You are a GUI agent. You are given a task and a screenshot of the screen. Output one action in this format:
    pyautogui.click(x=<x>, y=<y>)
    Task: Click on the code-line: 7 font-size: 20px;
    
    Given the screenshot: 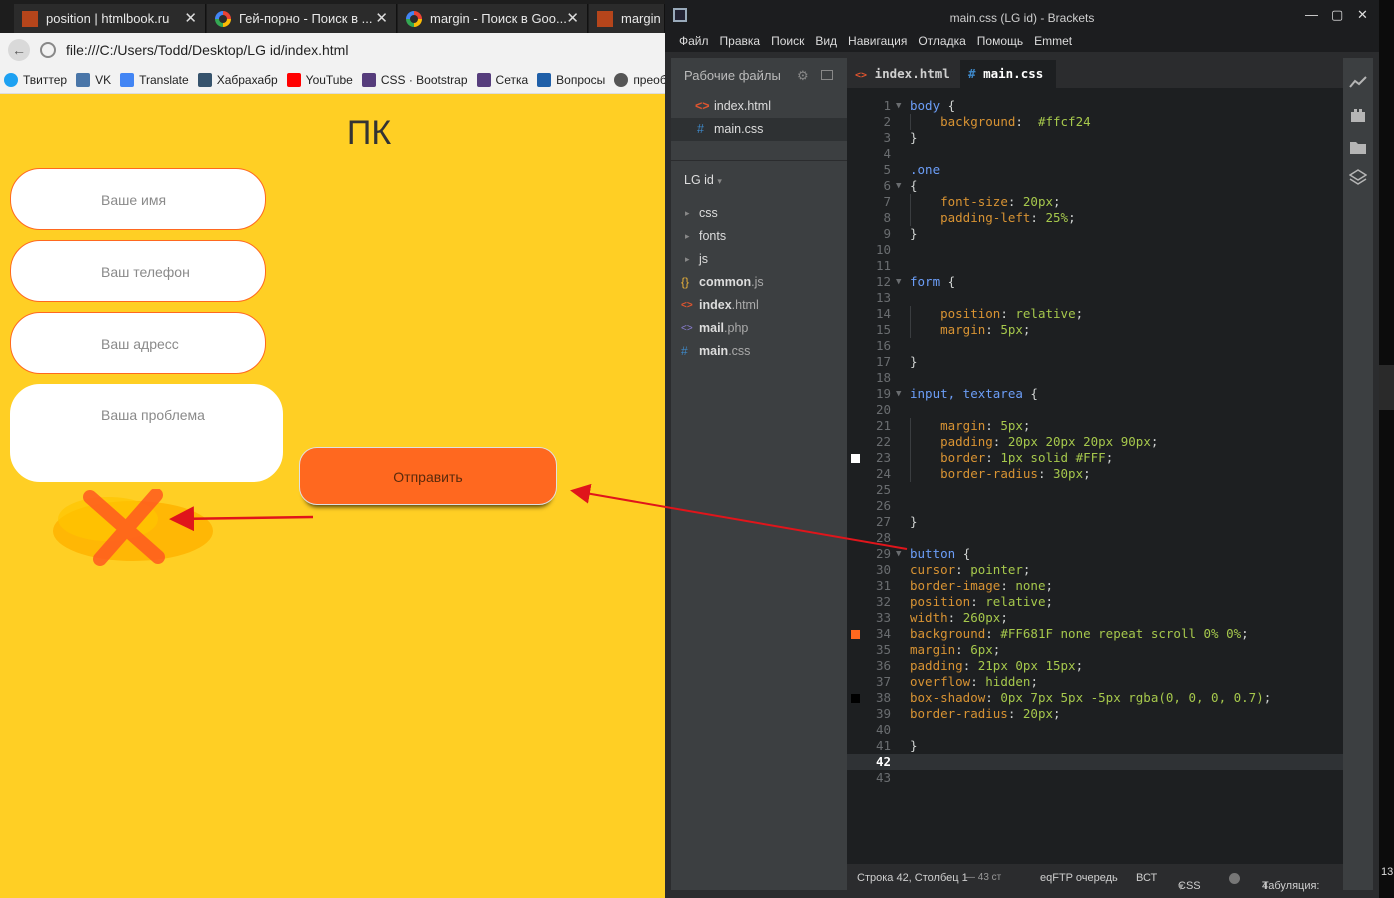 What is the action you would take?
    pyautogui.click(x=1095, y=202)
    